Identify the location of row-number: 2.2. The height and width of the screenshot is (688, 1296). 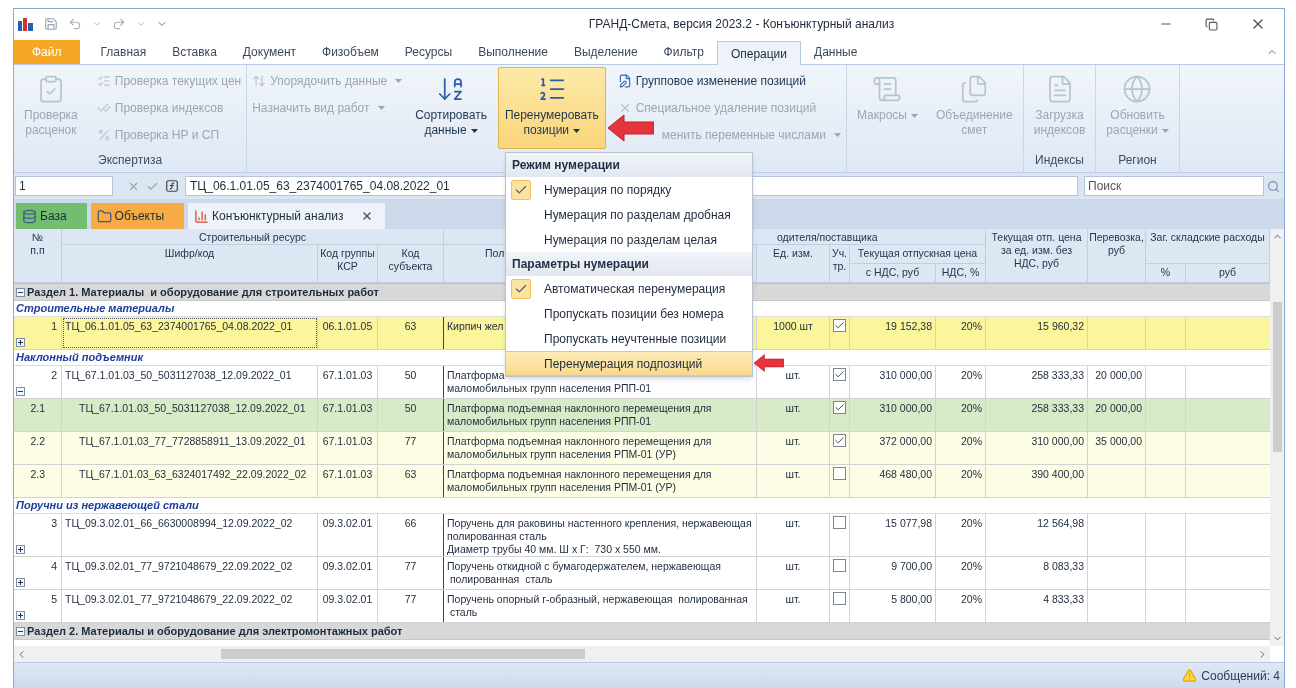
(37, 441).